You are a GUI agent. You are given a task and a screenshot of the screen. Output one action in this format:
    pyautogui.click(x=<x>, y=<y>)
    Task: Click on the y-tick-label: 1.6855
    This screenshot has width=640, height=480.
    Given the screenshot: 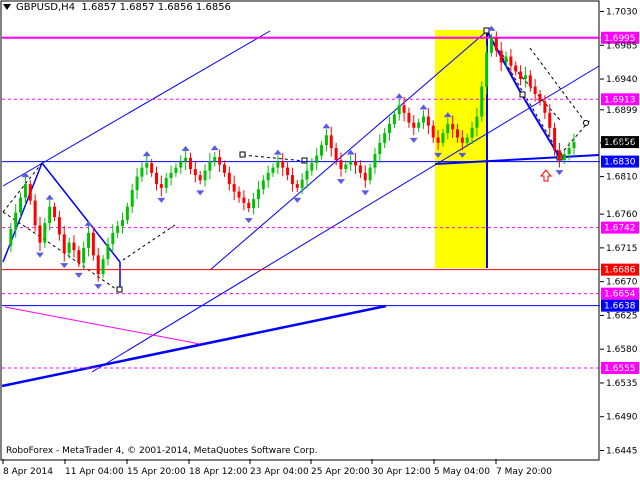 What is the action you would take?
    pyautogui.click(x=622, y=144)
    